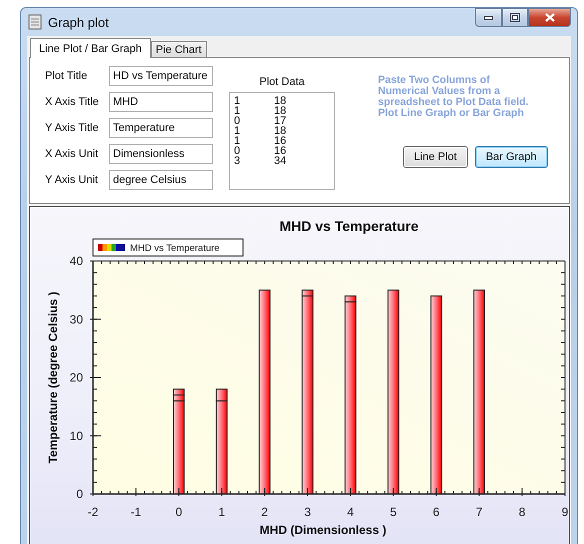 Image resolution: width=584 pixels, height=544 pixels. What do you see at coordinates (565, 512) in the screenshot?
I see `tick-label: 9` at bounding box center [565, 512].